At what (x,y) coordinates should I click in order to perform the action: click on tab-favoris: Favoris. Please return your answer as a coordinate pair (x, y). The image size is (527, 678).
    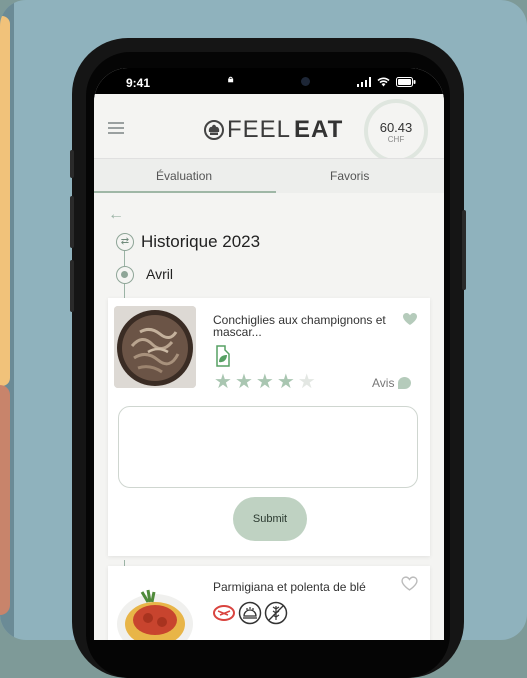
    Looking at the image, I should click on (349, 176).